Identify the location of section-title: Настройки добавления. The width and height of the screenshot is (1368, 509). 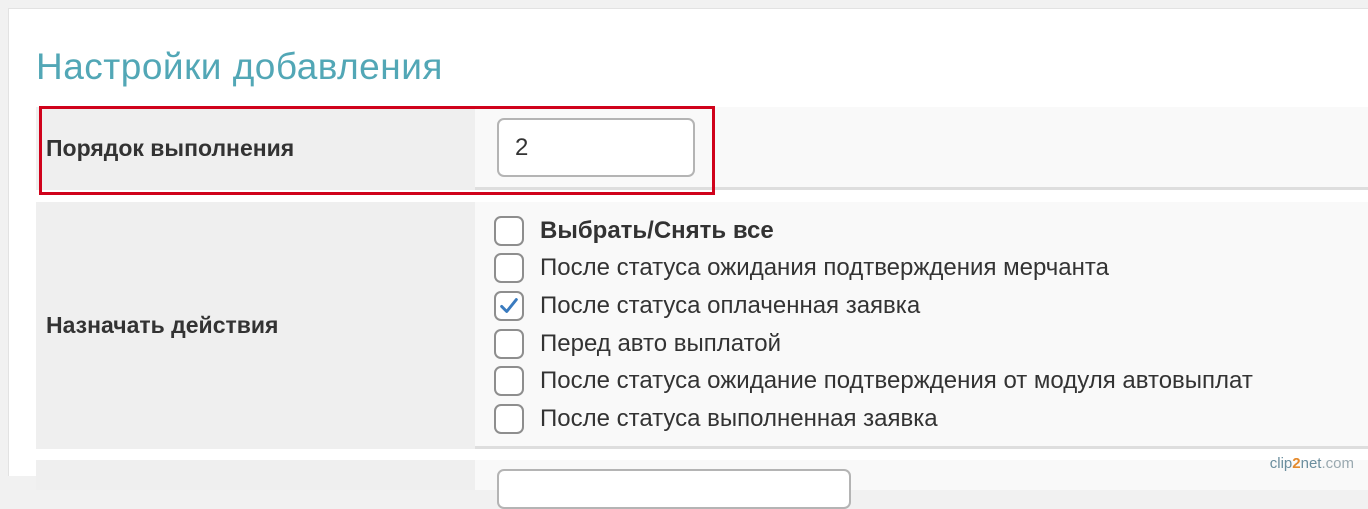
(239, 67).